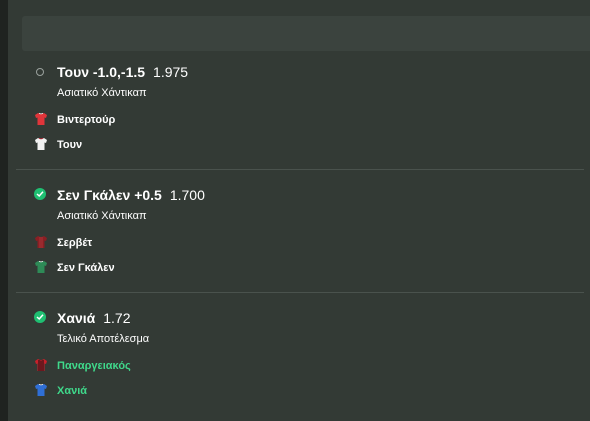 Image resolution: width=590 pixels, height=421 pixels. I want to click on white-shirt-icon, so click(41, 143).